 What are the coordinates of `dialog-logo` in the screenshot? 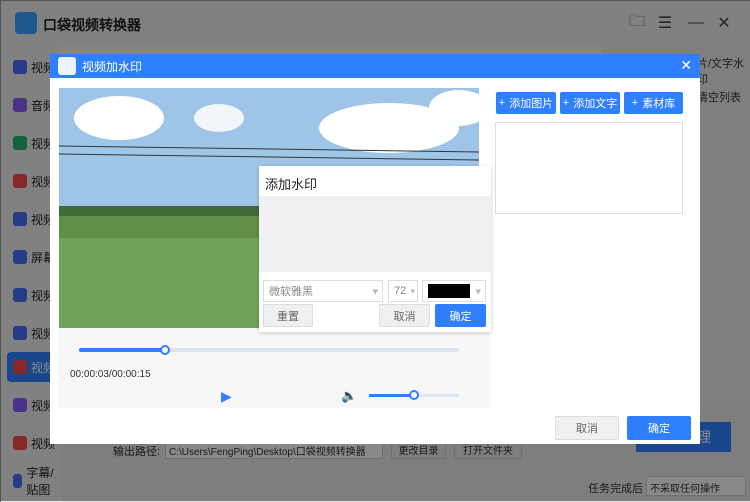 It's located at (67, 66).